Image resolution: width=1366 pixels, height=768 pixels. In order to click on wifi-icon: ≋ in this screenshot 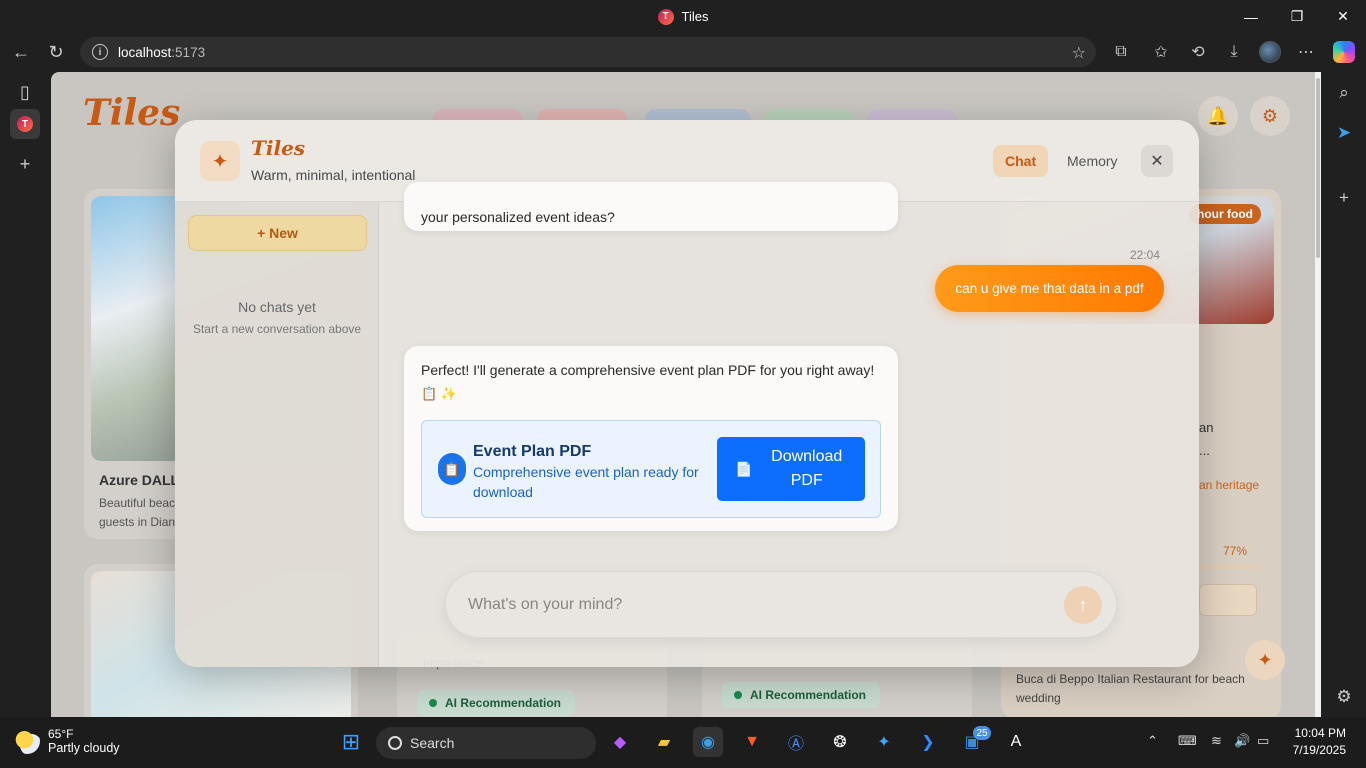, I will do `click(1216, 741)`.